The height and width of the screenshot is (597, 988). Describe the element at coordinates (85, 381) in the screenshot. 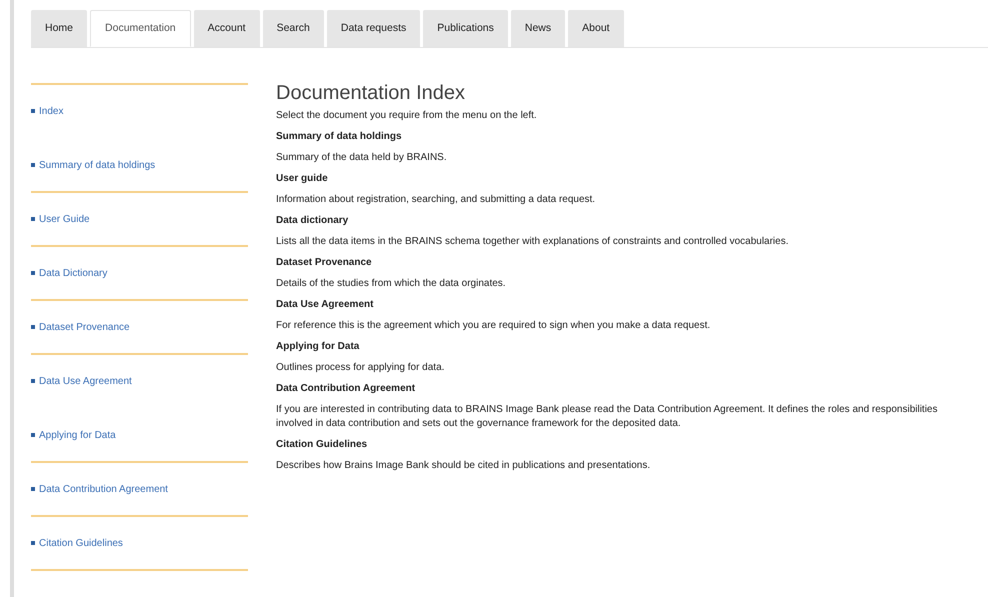

I see `sidebar-link: Data Use Agreement` at that location.